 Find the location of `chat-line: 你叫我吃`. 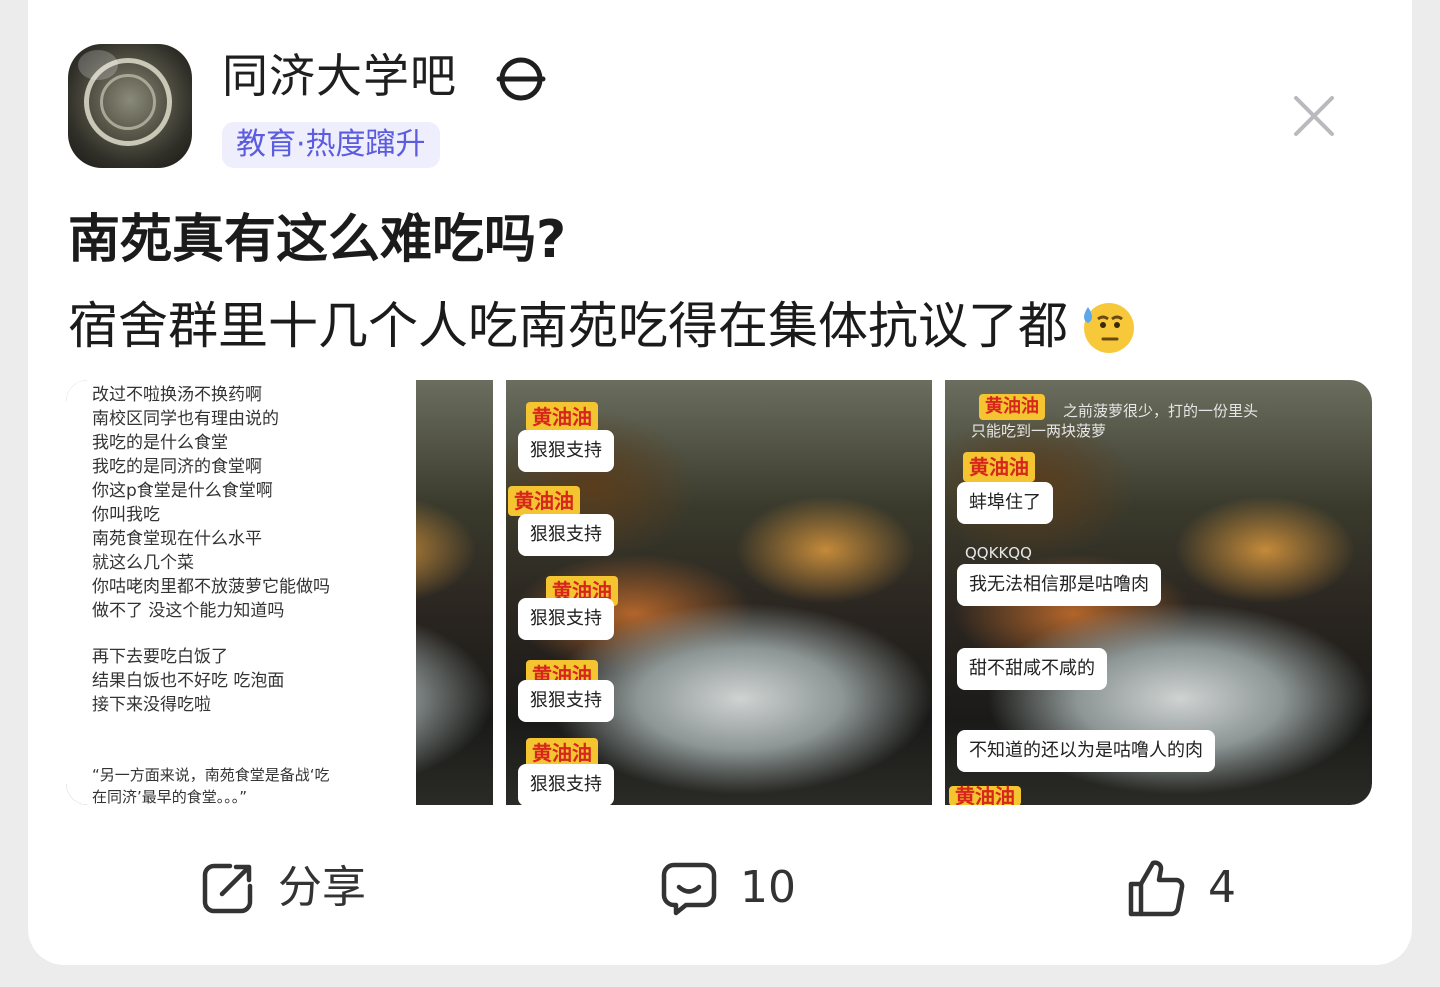

chat-line: 你叫我吃 is located at coordinates (126, 515).